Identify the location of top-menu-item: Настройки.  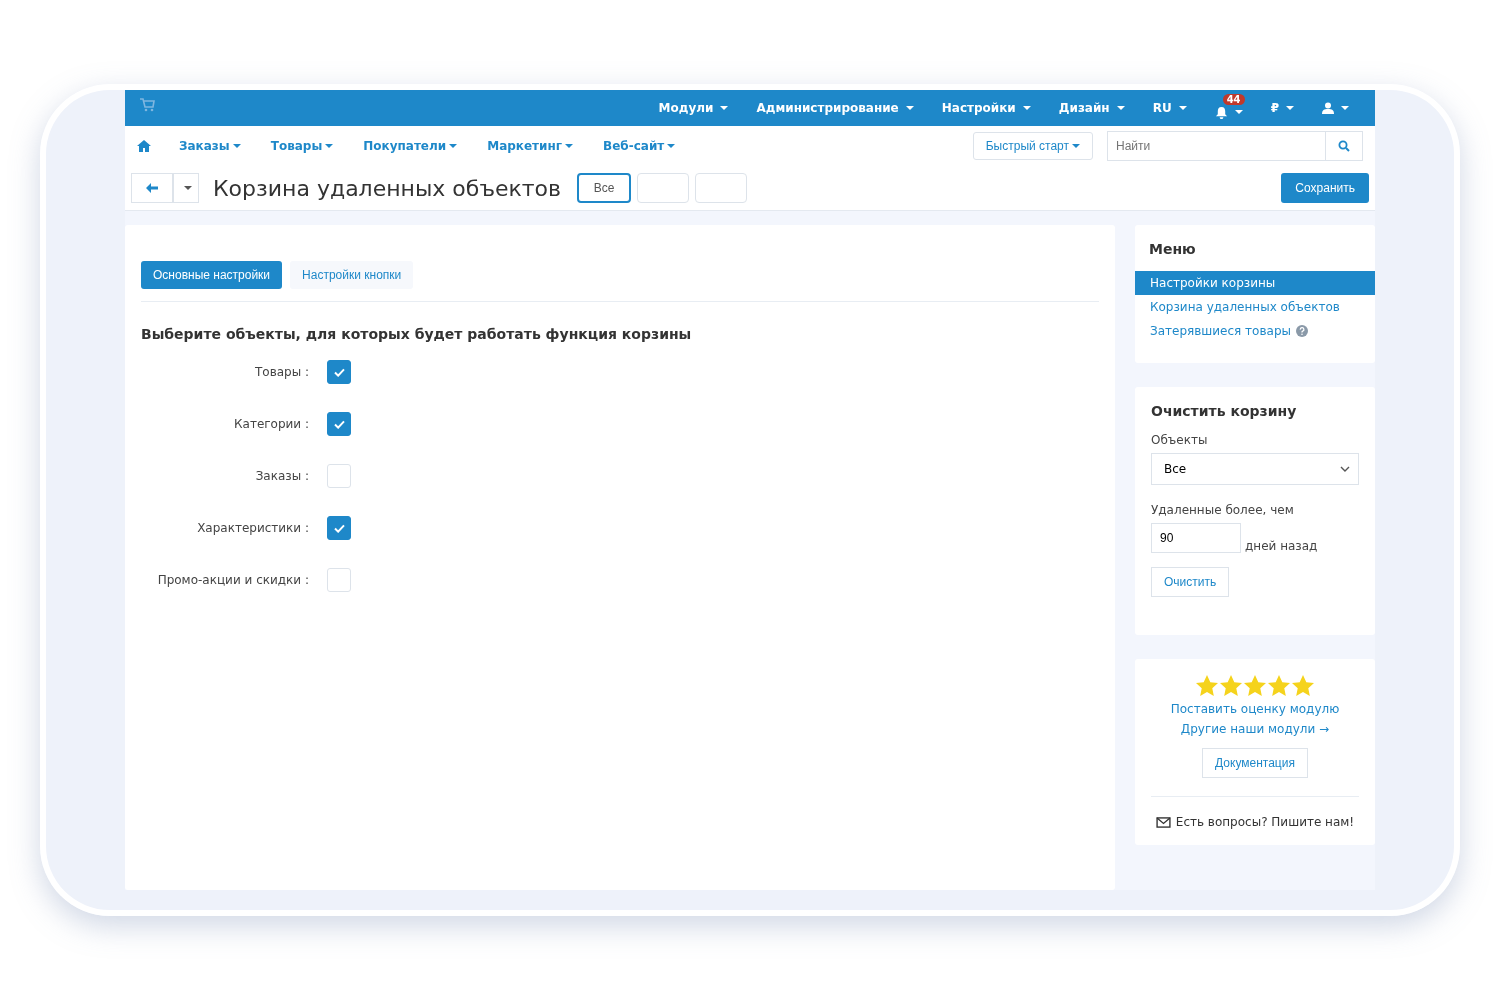
(986, 108).